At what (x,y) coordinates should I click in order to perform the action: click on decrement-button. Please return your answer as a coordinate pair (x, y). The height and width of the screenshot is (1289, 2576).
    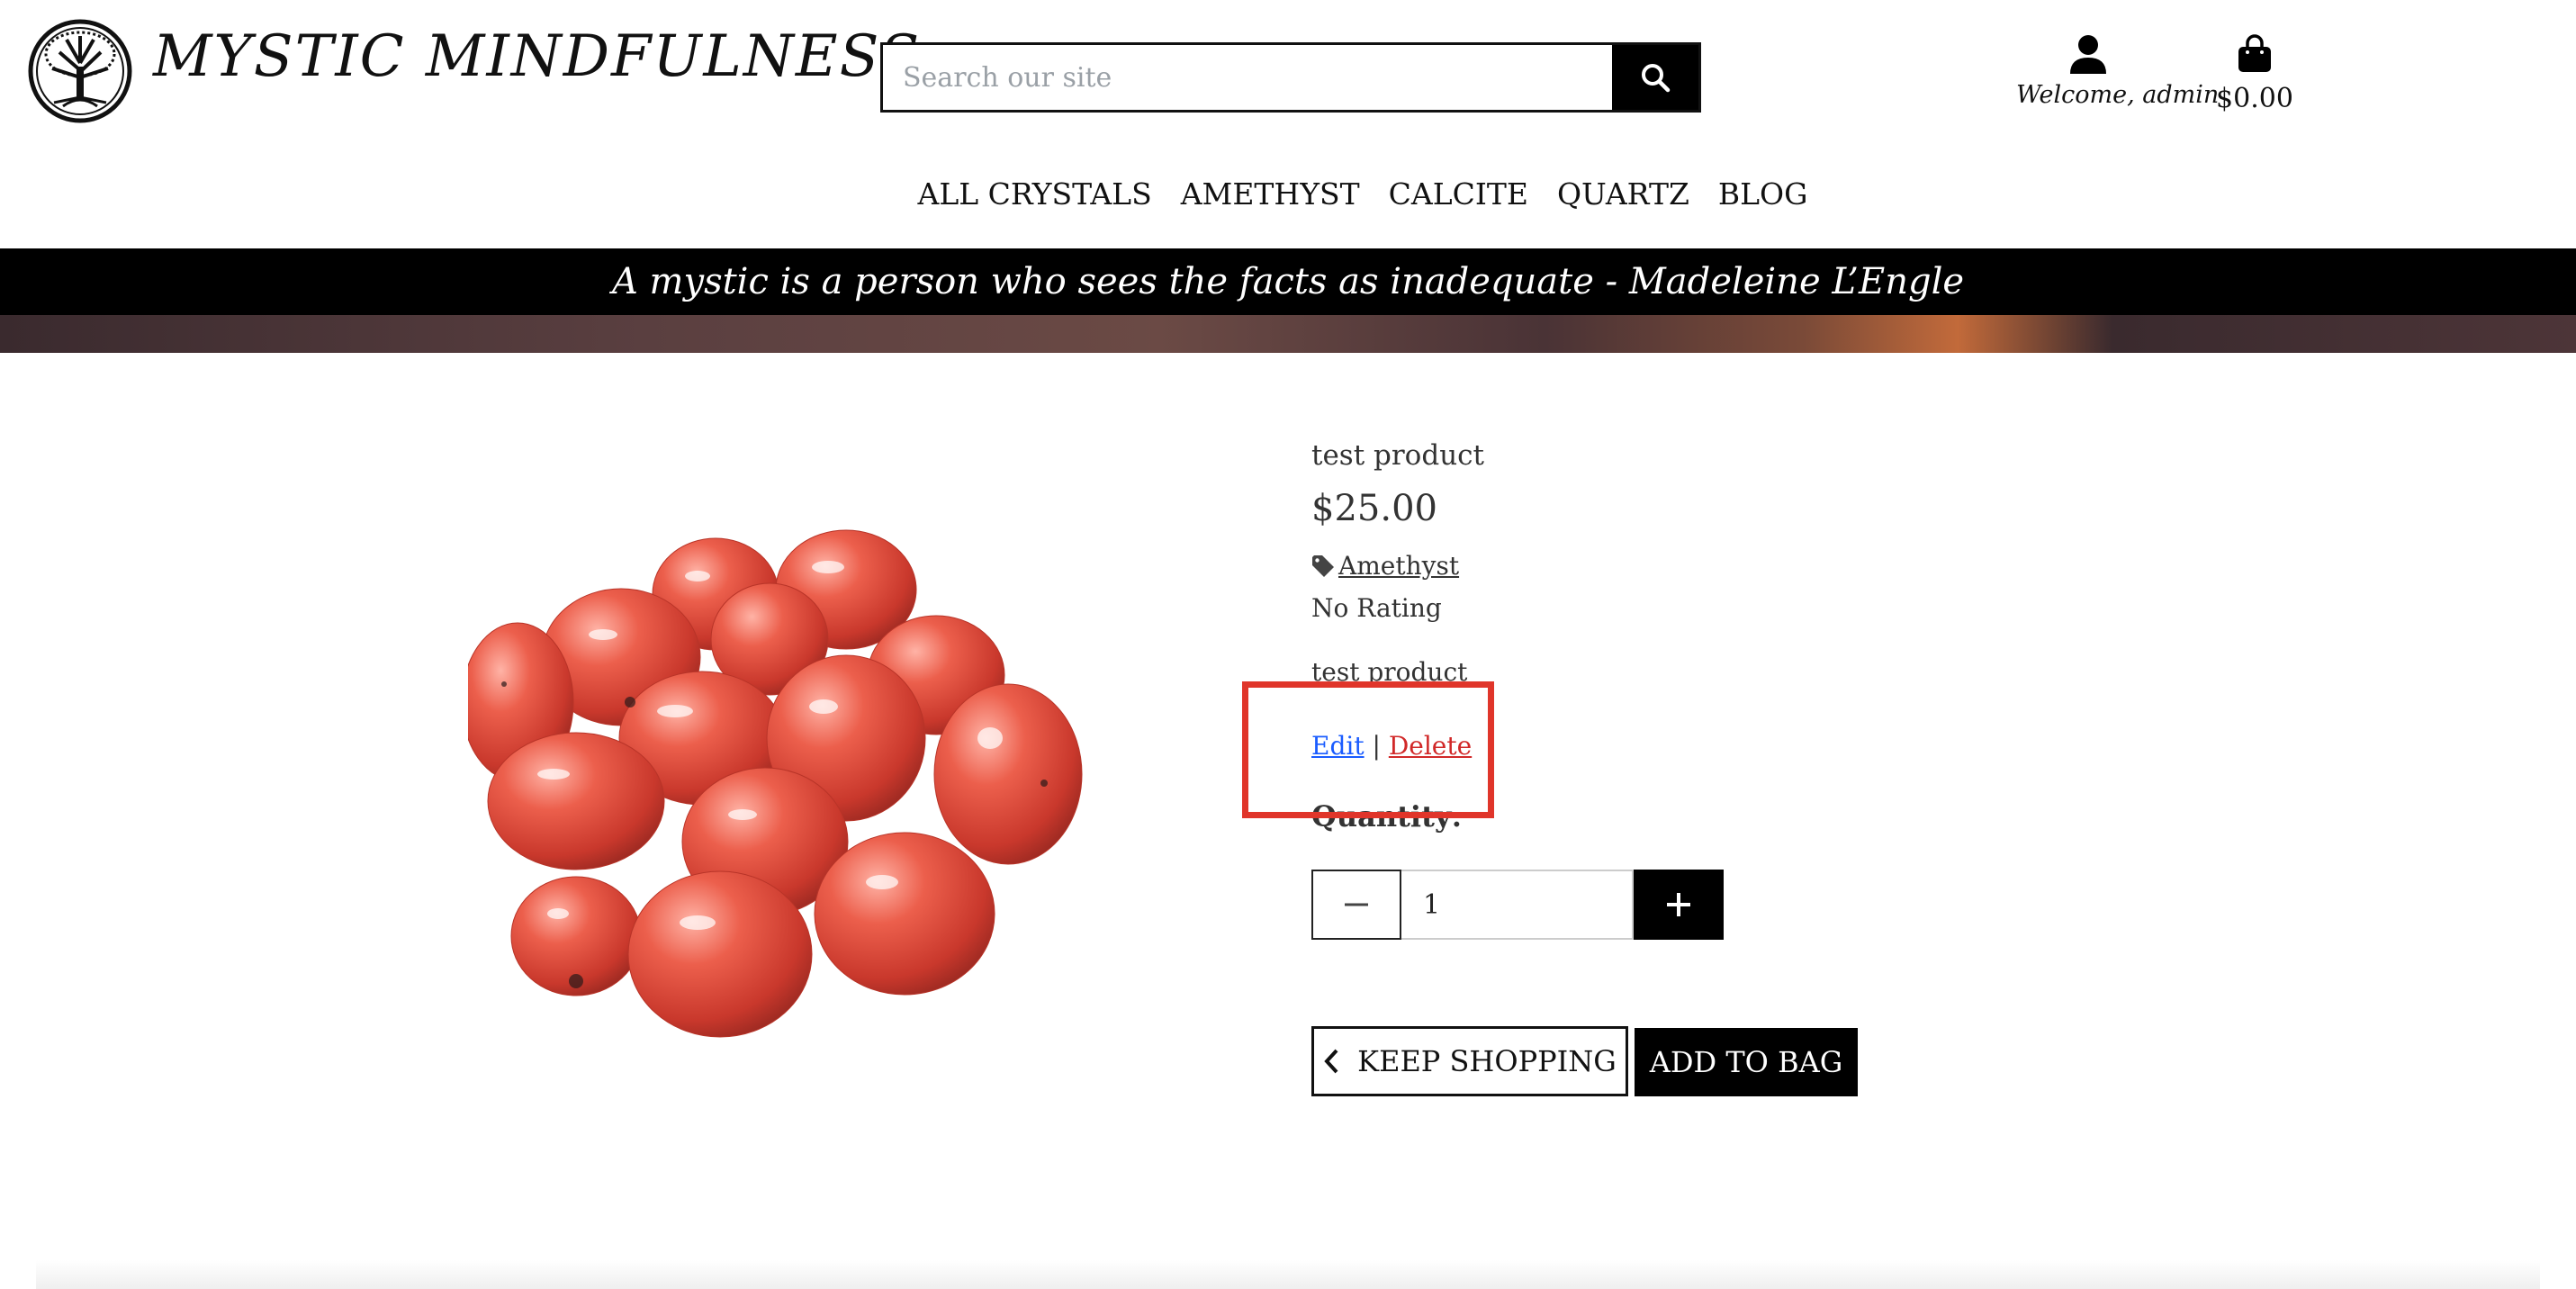
    Looking at the image, I should click on (1356, 905).